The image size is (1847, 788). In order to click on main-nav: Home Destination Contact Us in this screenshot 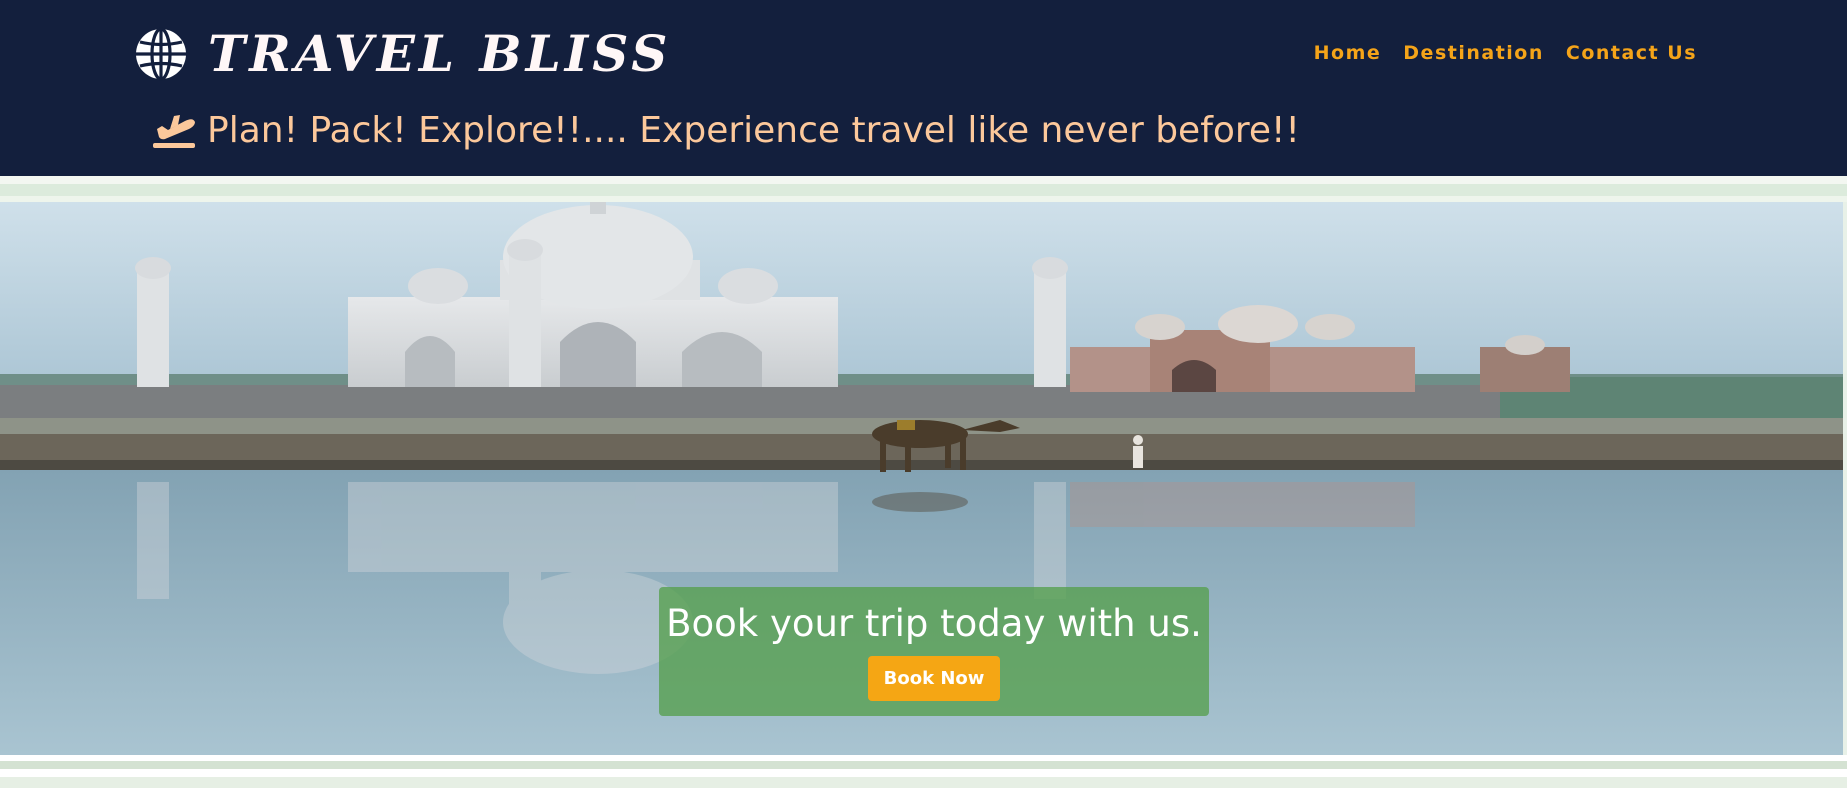, I will do `click(1505, 53)`.